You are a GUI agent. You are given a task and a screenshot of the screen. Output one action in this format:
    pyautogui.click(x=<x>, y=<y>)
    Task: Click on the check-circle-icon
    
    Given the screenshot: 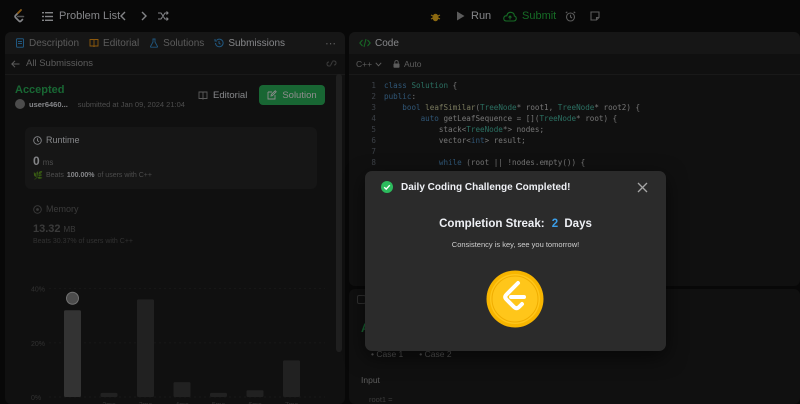 What is the action you would take?
    pyautogui.click(x=387, y=187)
    